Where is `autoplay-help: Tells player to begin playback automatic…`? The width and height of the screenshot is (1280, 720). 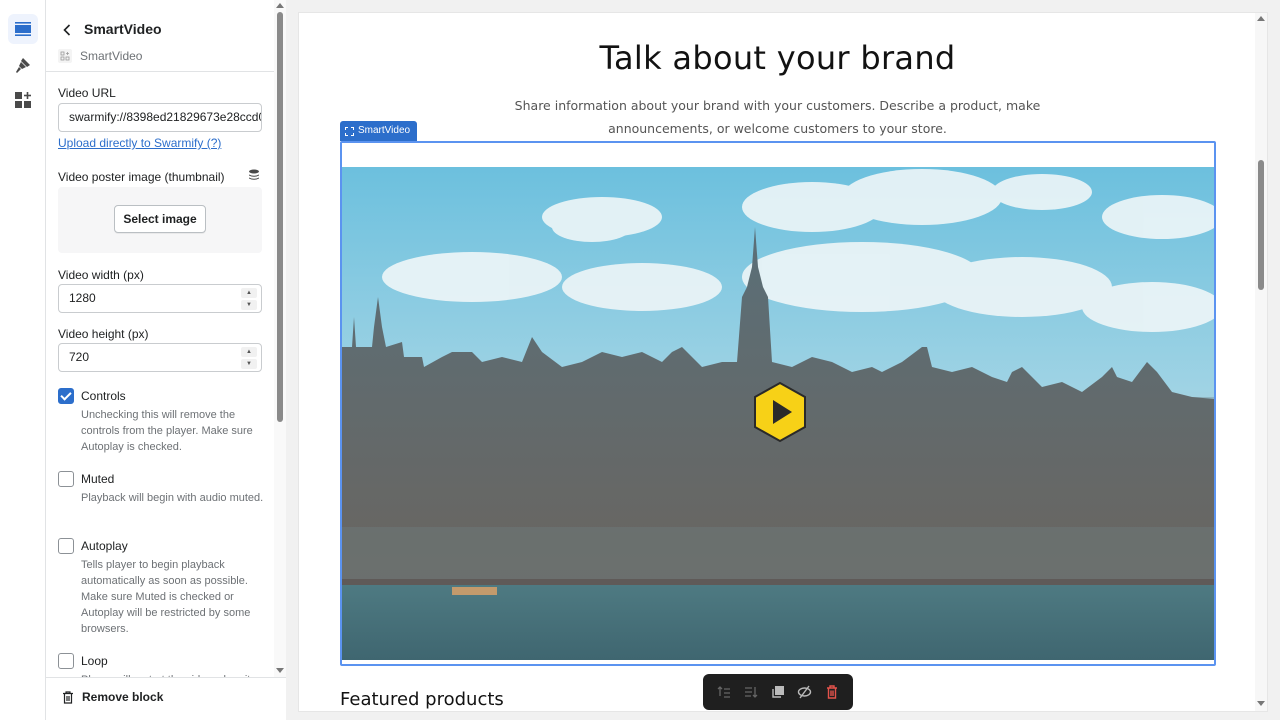 autoplay-help: Tells player to begin playback automatic… is located at coordinates (166, 597).